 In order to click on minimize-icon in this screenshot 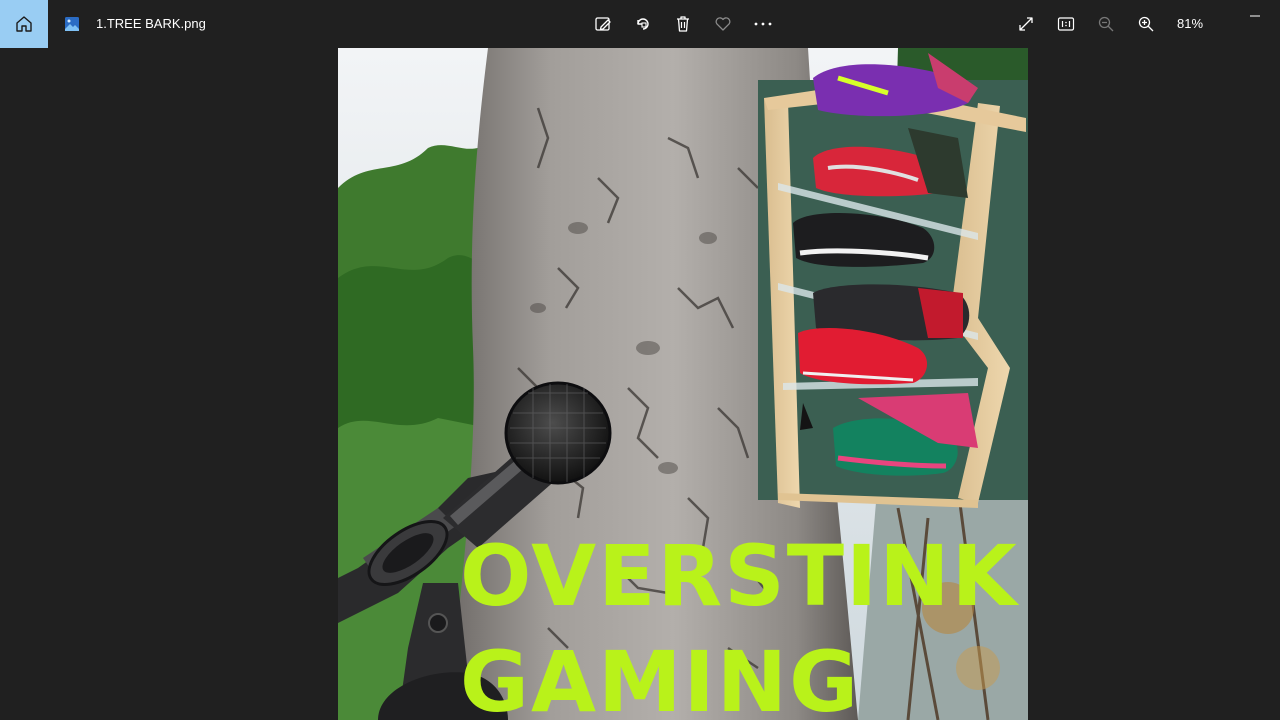, I will do `click(1255, 16)`.